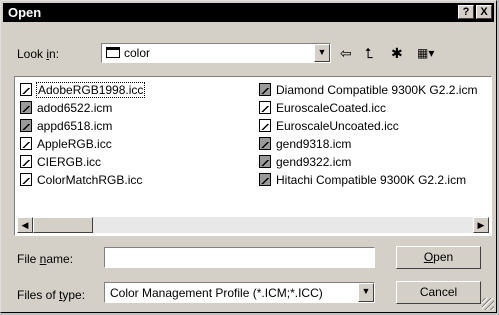  Describe the element at coordinates (369, 53) in the screenshot. I see `up-folder-icon: ⮤` at that location.